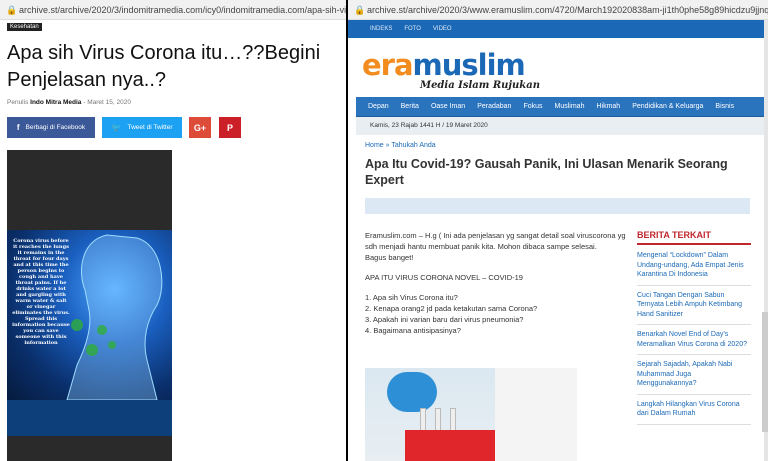 The width and height of the screenshot is (768, 461). I want to click on share-pinterest-button: P, so click(230, 127).